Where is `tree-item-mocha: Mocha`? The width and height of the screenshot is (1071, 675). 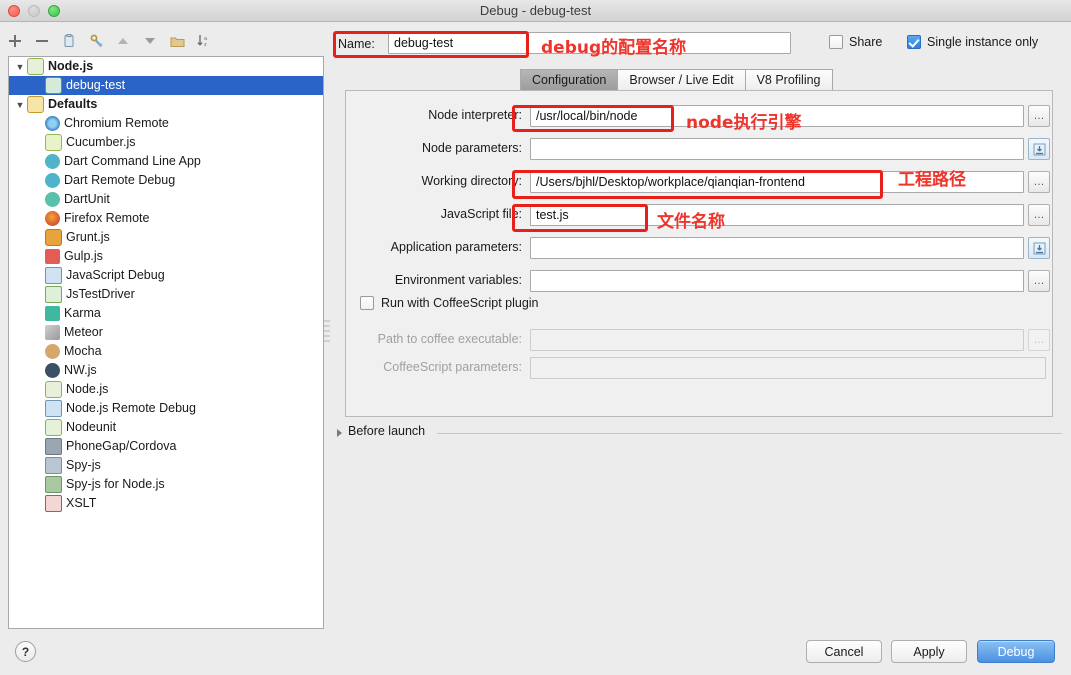
tree-item-mocha: Mocha is located at coordinates (166, 351).